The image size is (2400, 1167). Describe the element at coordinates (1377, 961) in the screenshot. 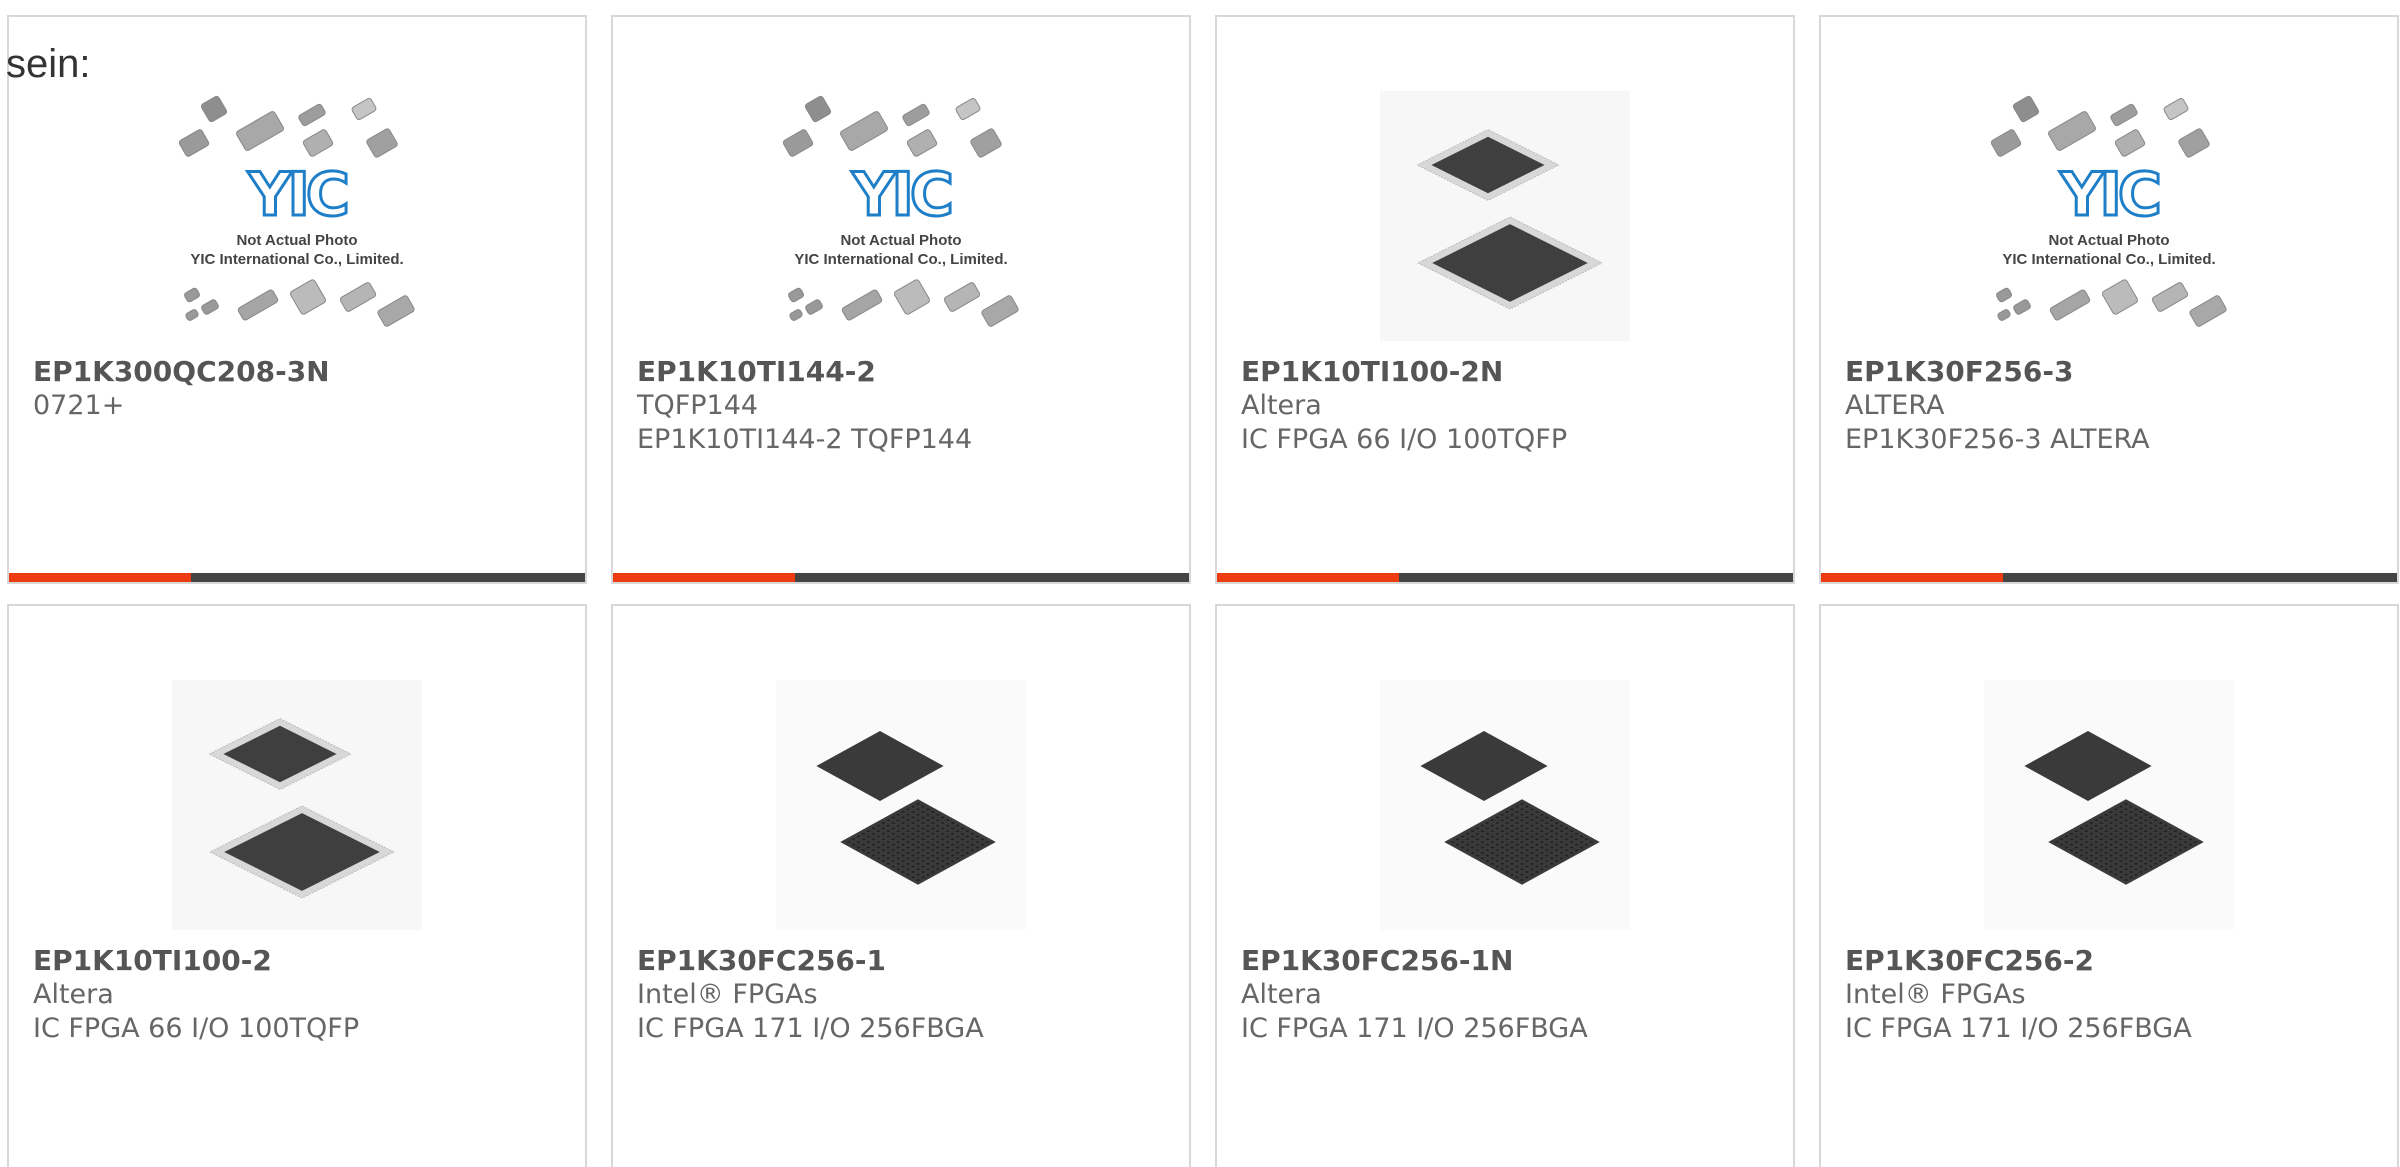

I see `part-number: EP1K30FC256-1N` at that location.